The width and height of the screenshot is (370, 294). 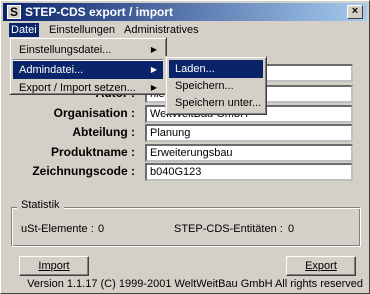 I want to click on produktname-label: Produktname :, so click(x=92, y=152).